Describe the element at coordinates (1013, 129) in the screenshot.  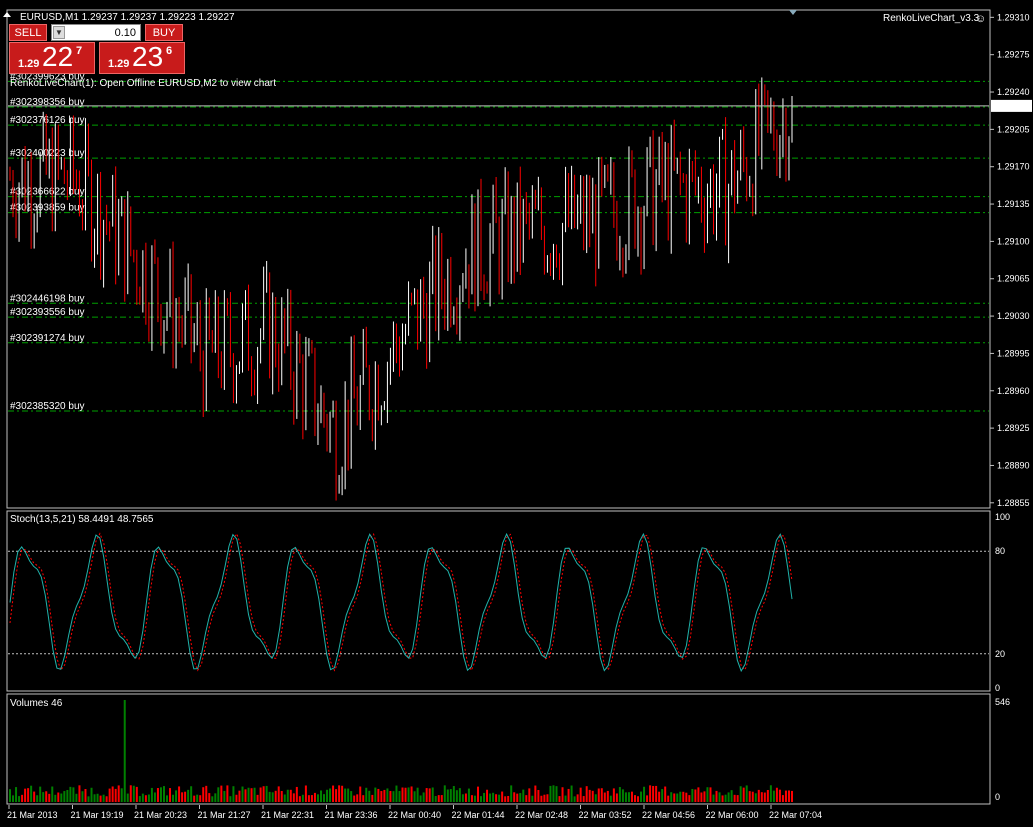
I see `price-tick-label: 1.29205` at that location.